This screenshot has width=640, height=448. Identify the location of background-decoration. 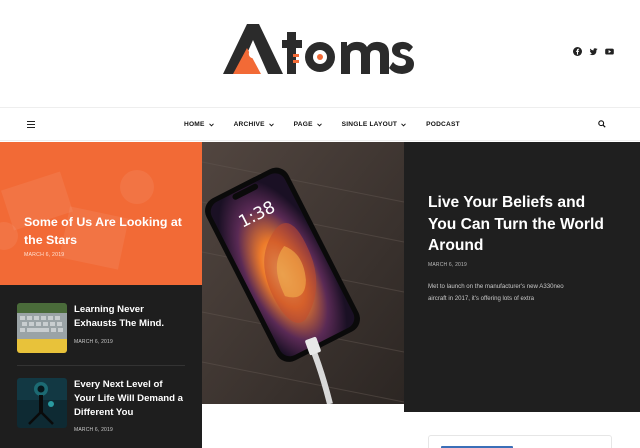
(137, 187).